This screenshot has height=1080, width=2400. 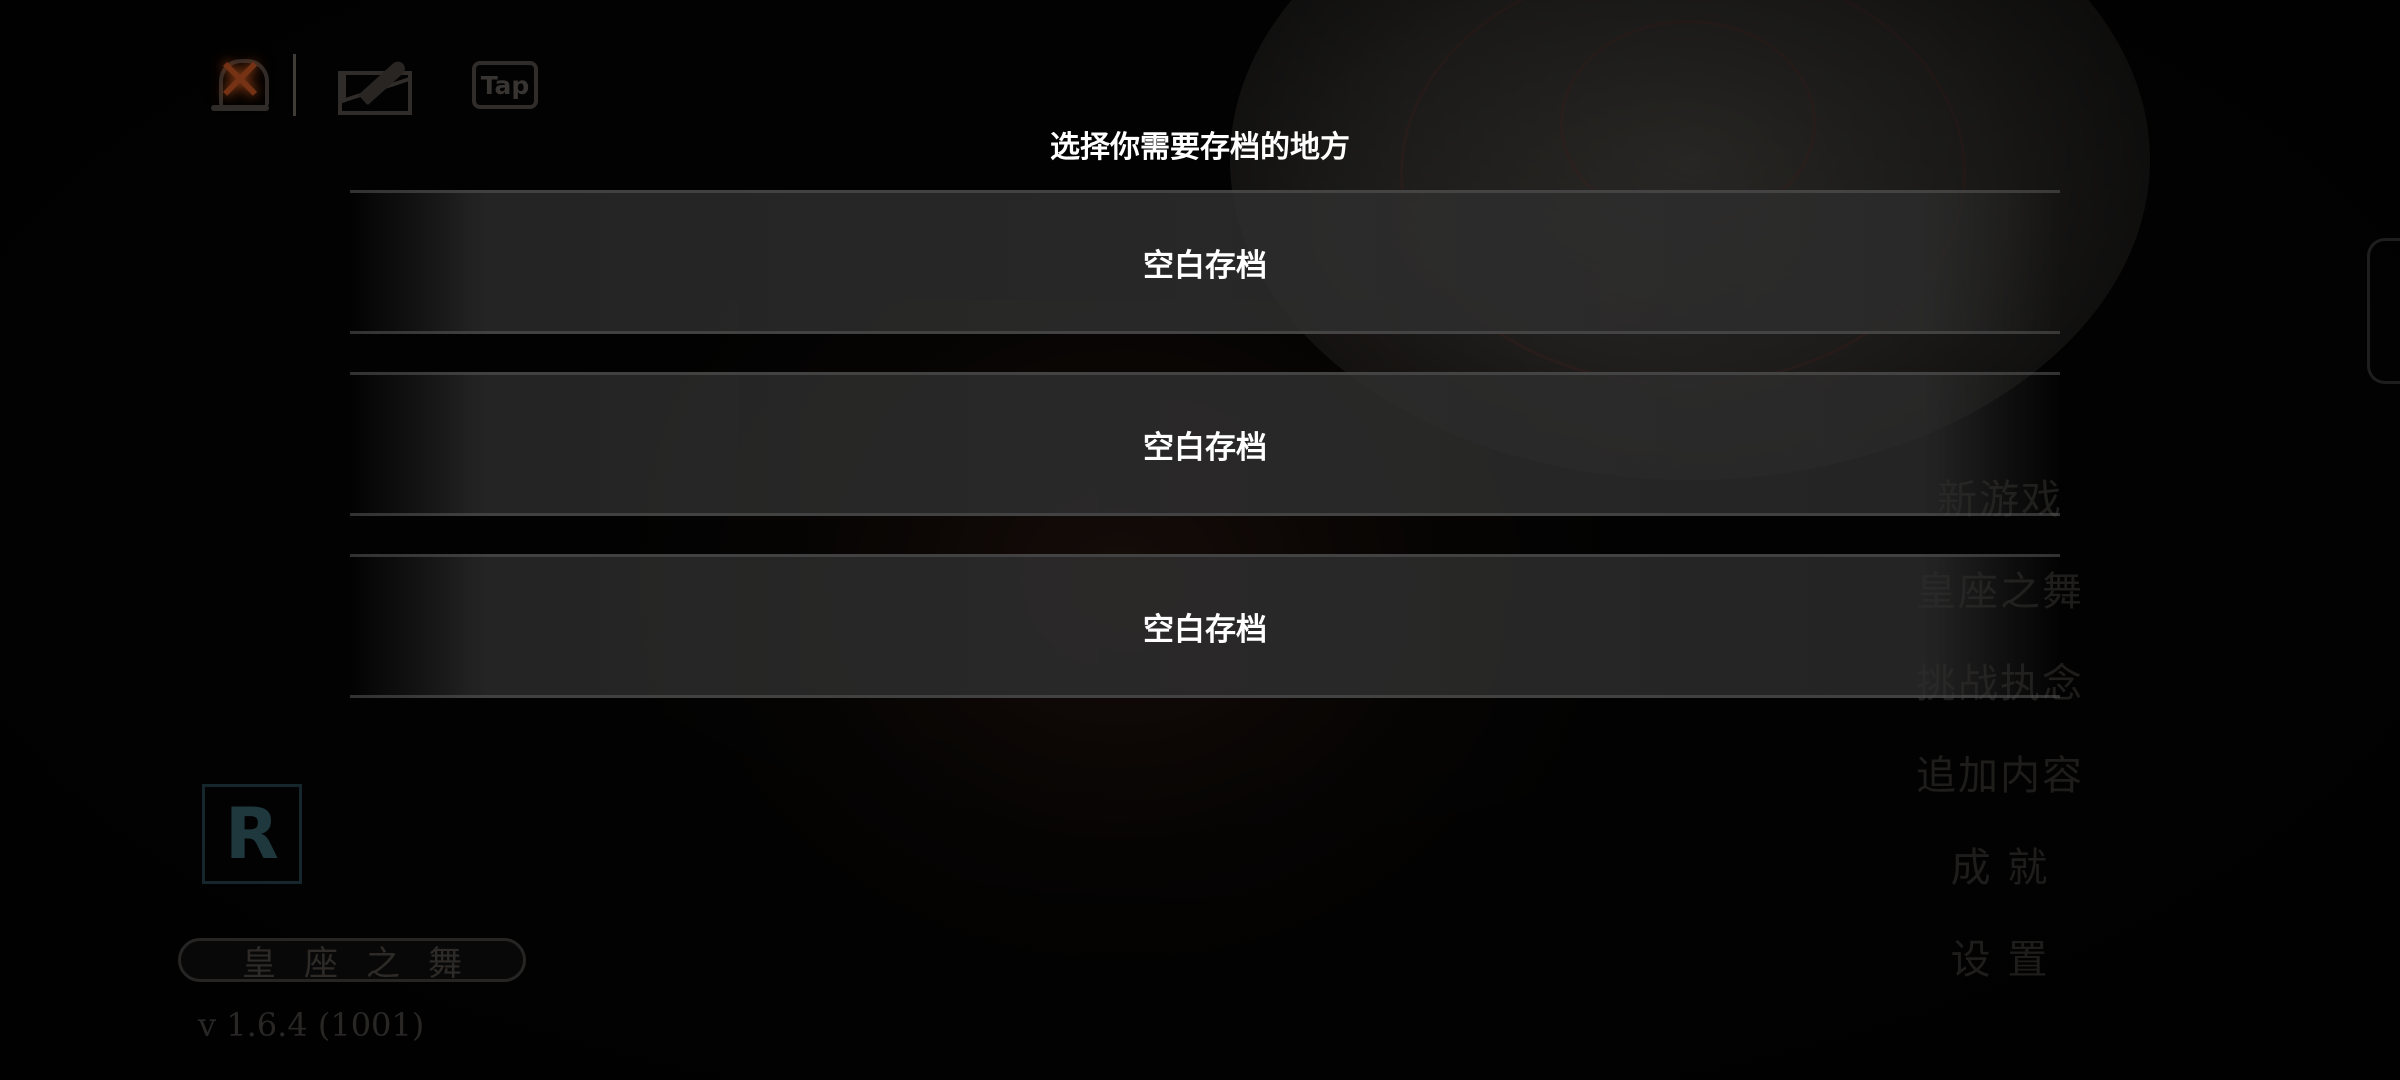 I want to click on save-slot-1: 空白存档, so click(x=1205, y=262).